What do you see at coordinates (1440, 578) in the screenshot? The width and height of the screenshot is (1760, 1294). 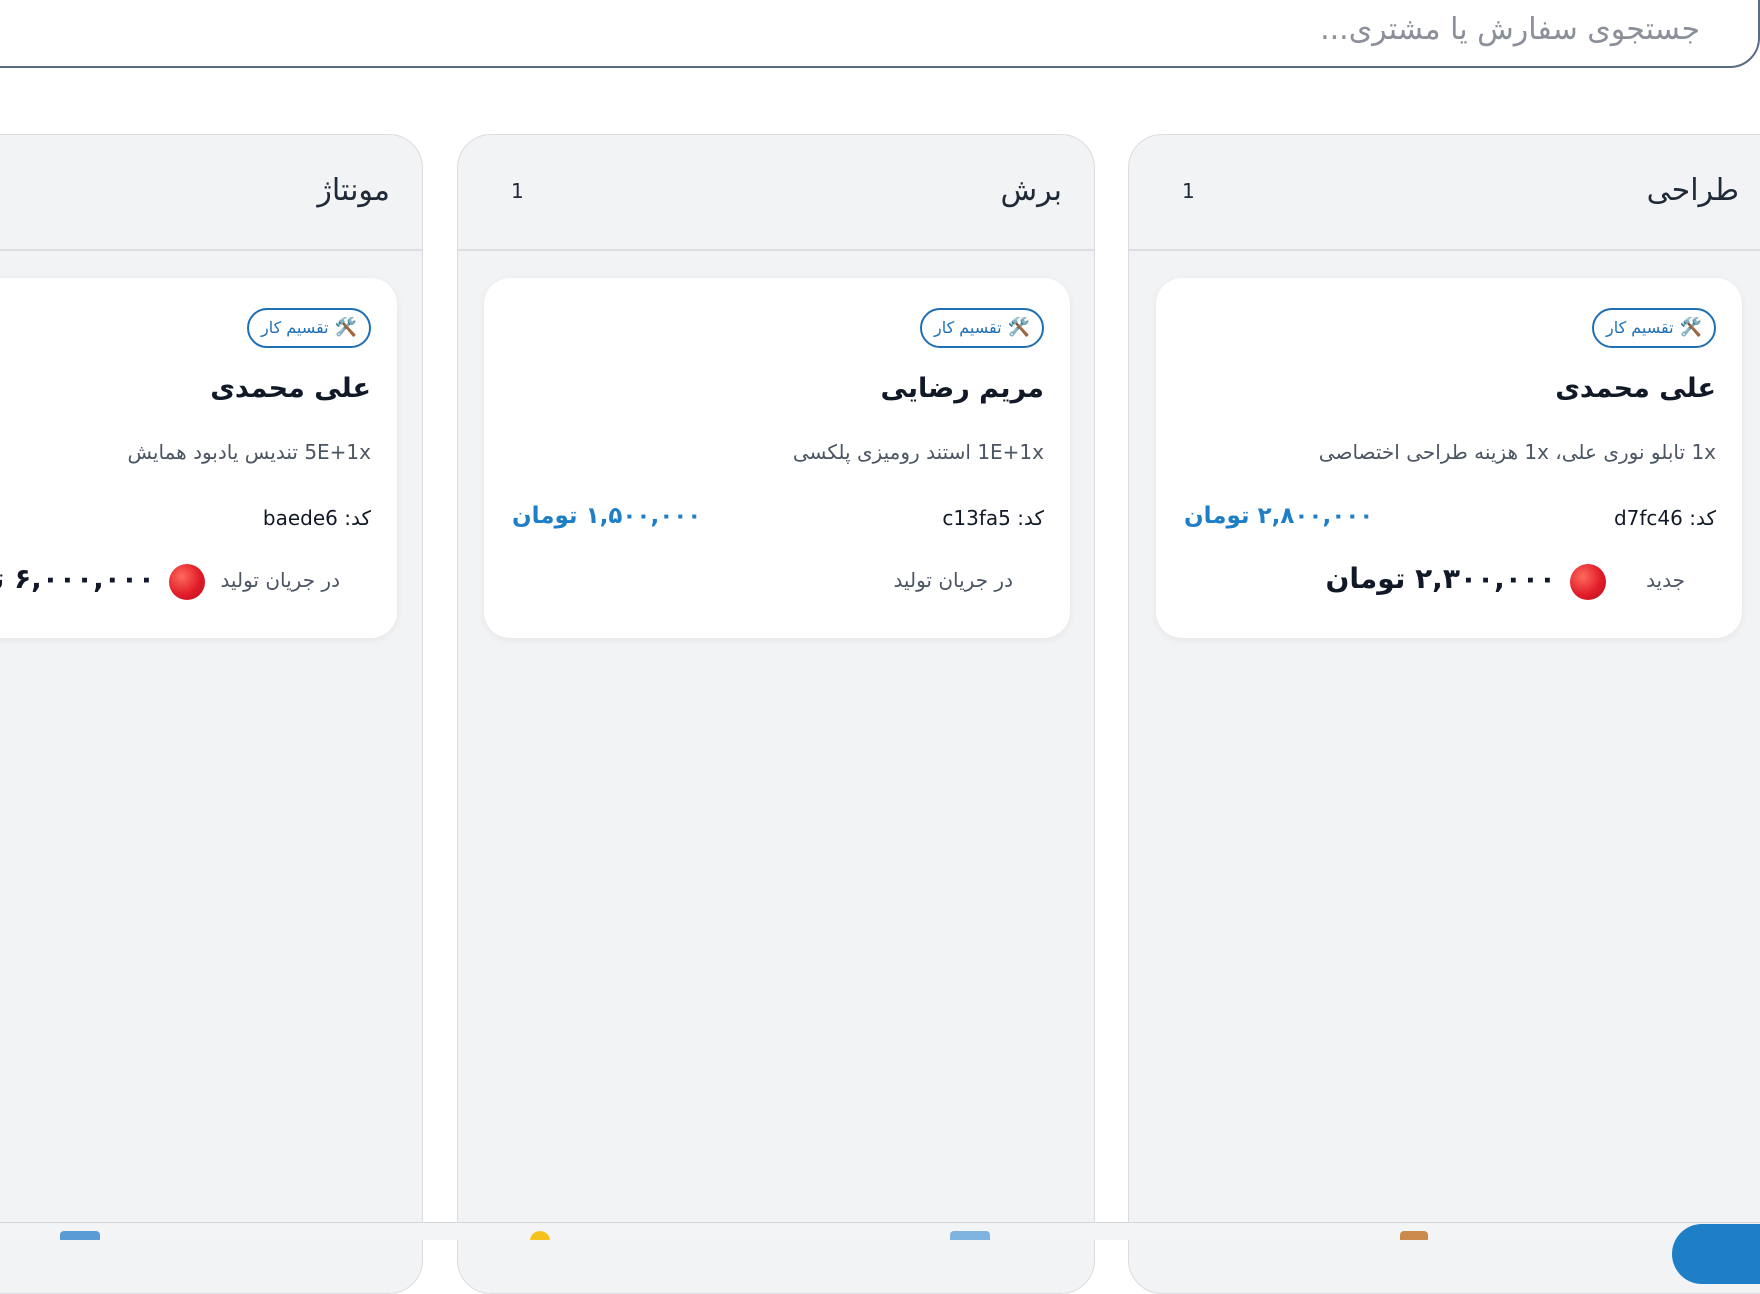 I see `deposit-amount: ۲,۳۰۰,۰۰۰ تومان` at bounding box center [1440, 578].